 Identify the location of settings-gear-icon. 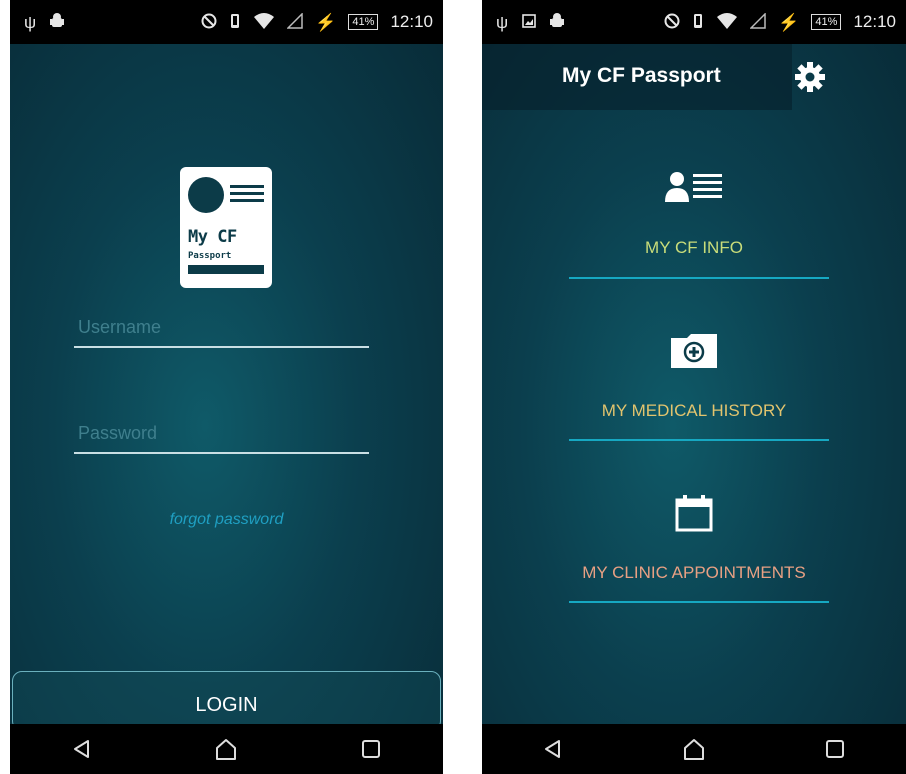
(810, 77).